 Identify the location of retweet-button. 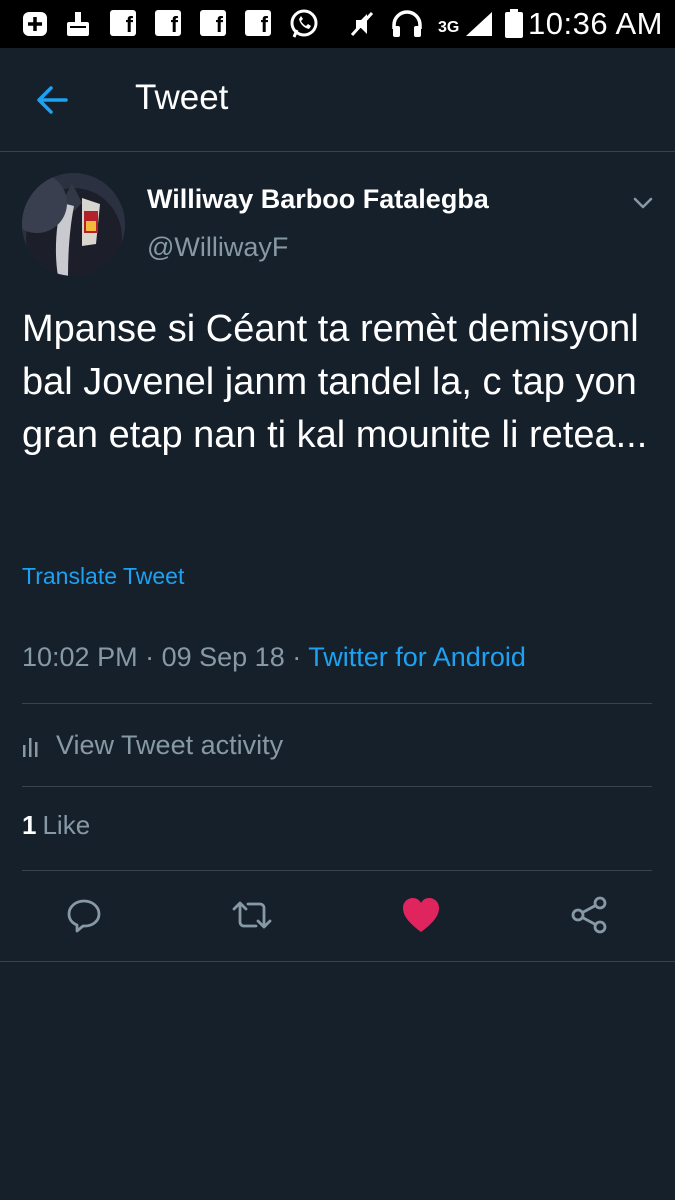
(252, 915).